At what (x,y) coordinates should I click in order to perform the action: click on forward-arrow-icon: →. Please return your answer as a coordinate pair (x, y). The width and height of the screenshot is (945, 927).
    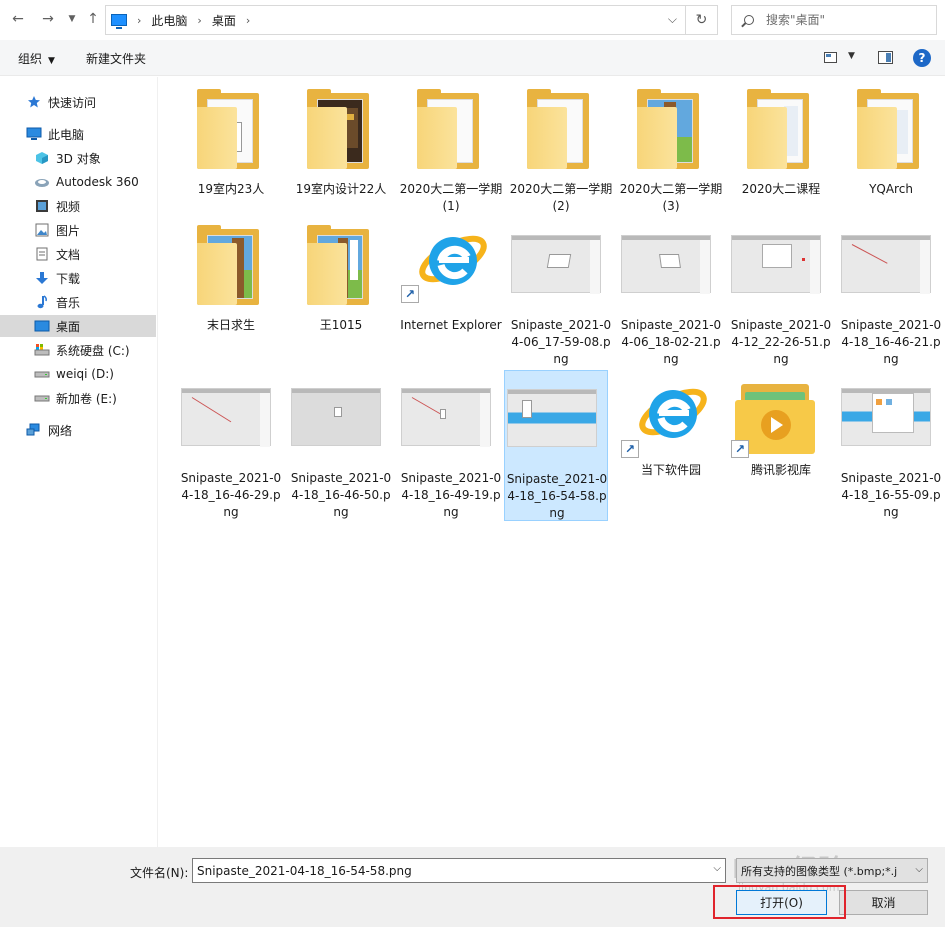
    Looking at the image, I should click on (48, 19).